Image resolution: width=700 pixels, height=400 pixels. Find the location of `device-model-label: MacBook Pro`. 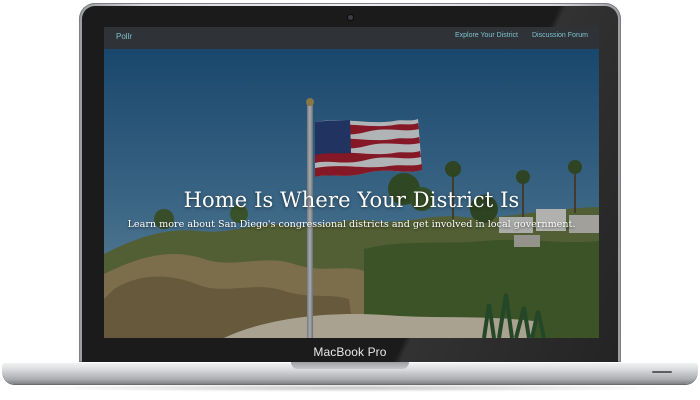

device-model-label: MacBook Pro is located at coordinates (350, 352).